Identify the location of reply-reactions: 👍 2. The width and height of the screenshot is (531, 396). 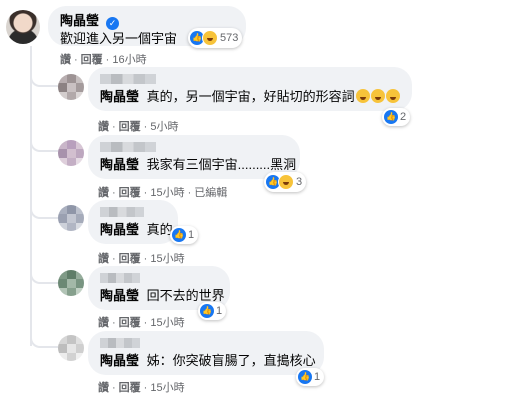
(396, 117).